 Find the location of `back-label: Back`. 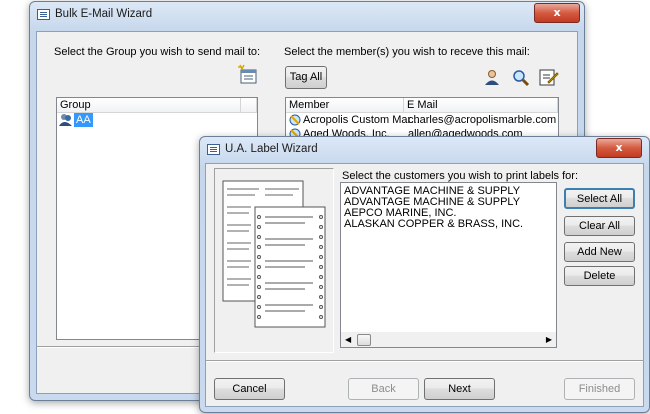

back-label: Back is located at coordinates (383, 389).